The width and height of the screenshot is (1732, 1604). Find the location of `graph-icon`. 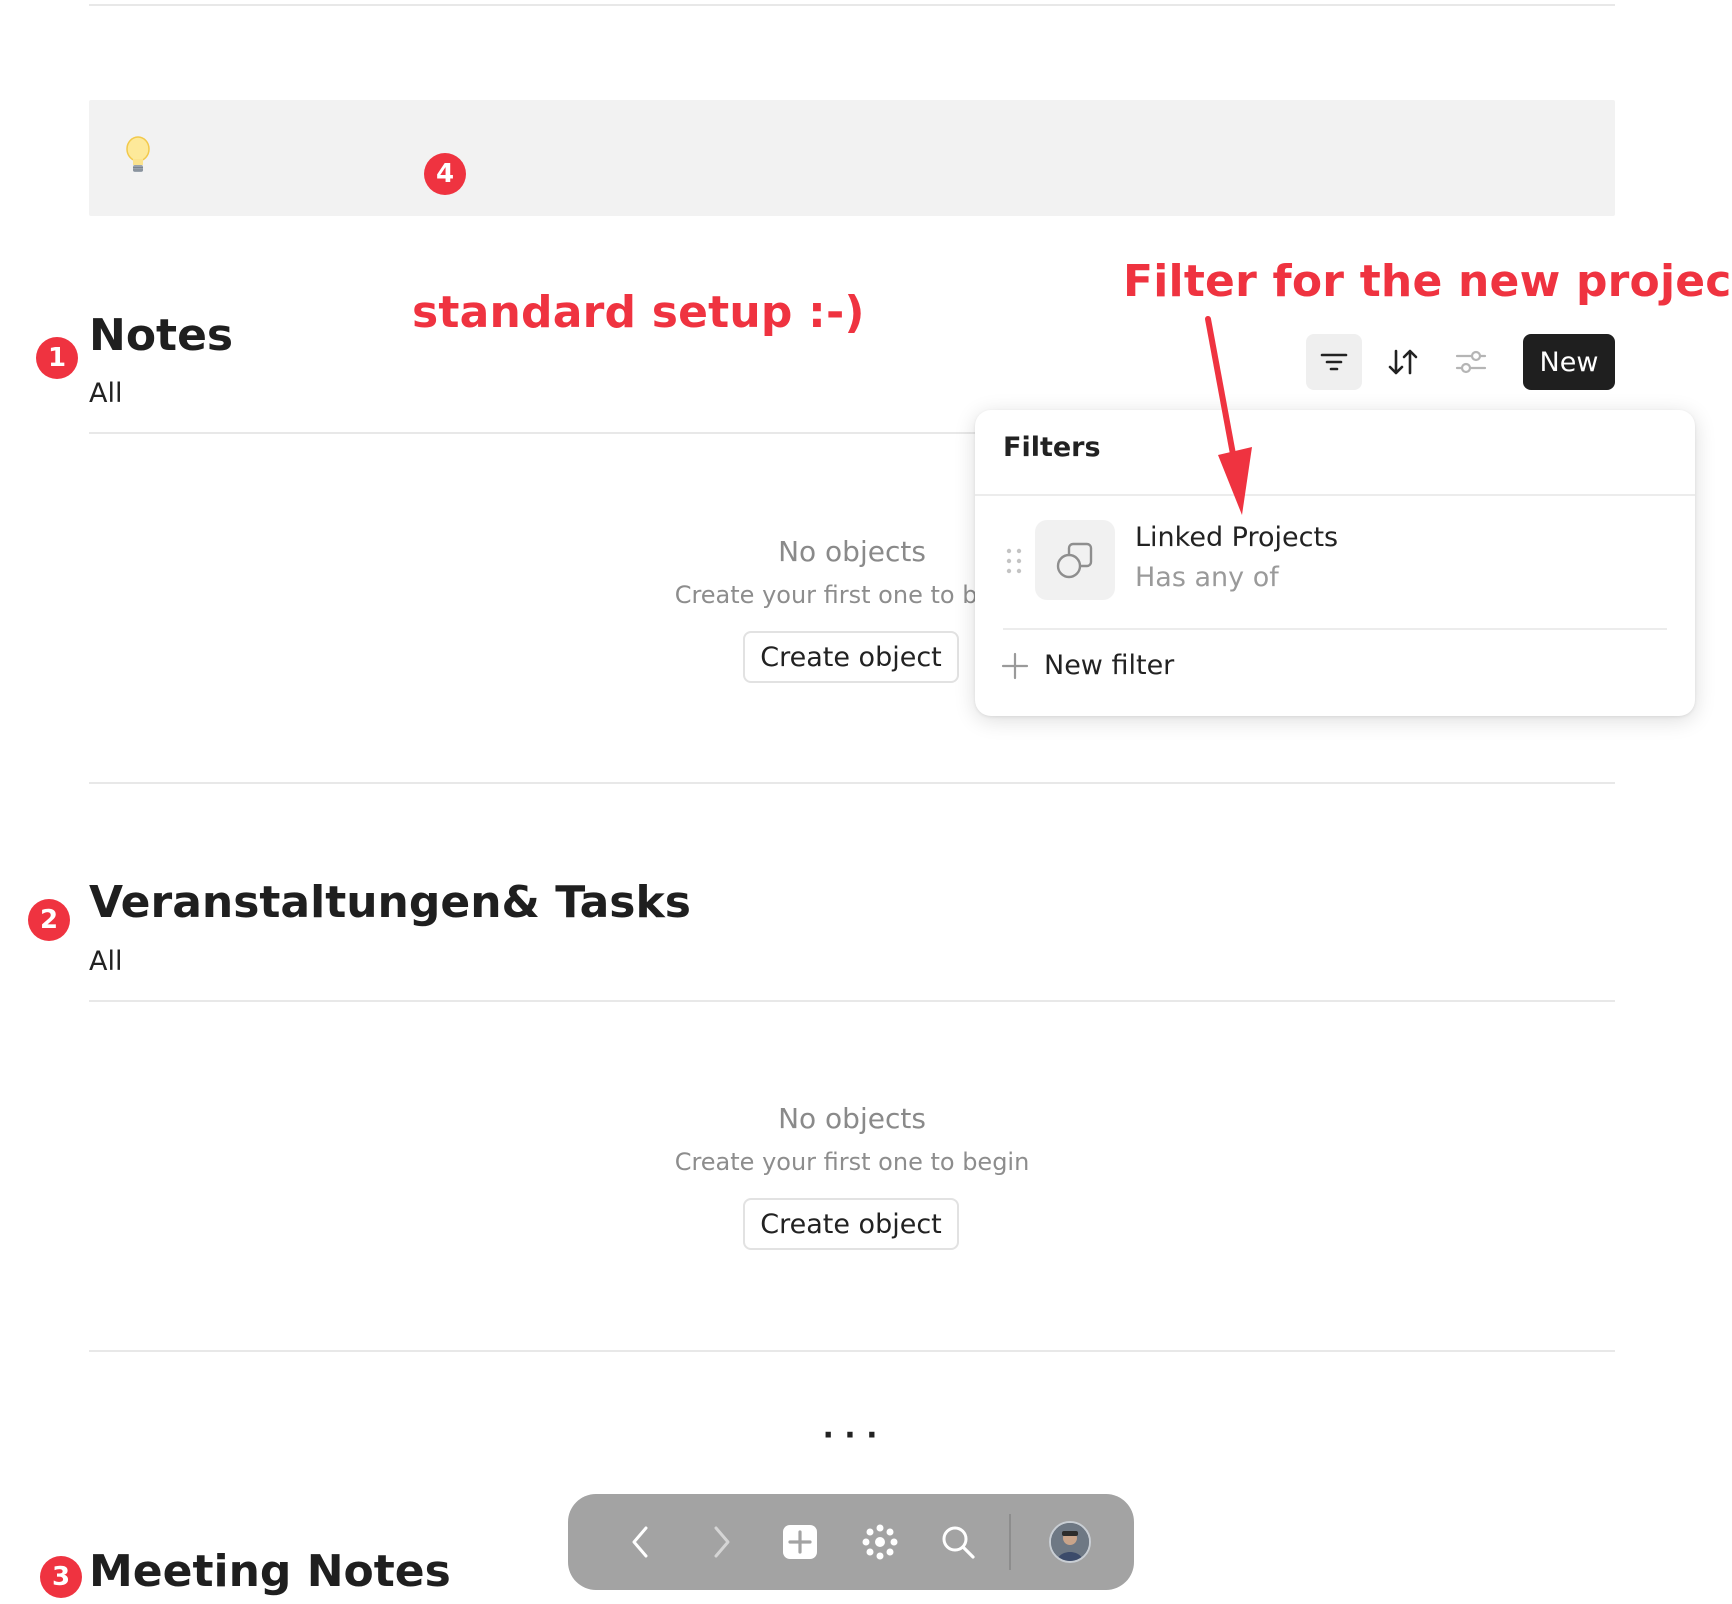

graph-icon is located at coordinates (880, 1542).